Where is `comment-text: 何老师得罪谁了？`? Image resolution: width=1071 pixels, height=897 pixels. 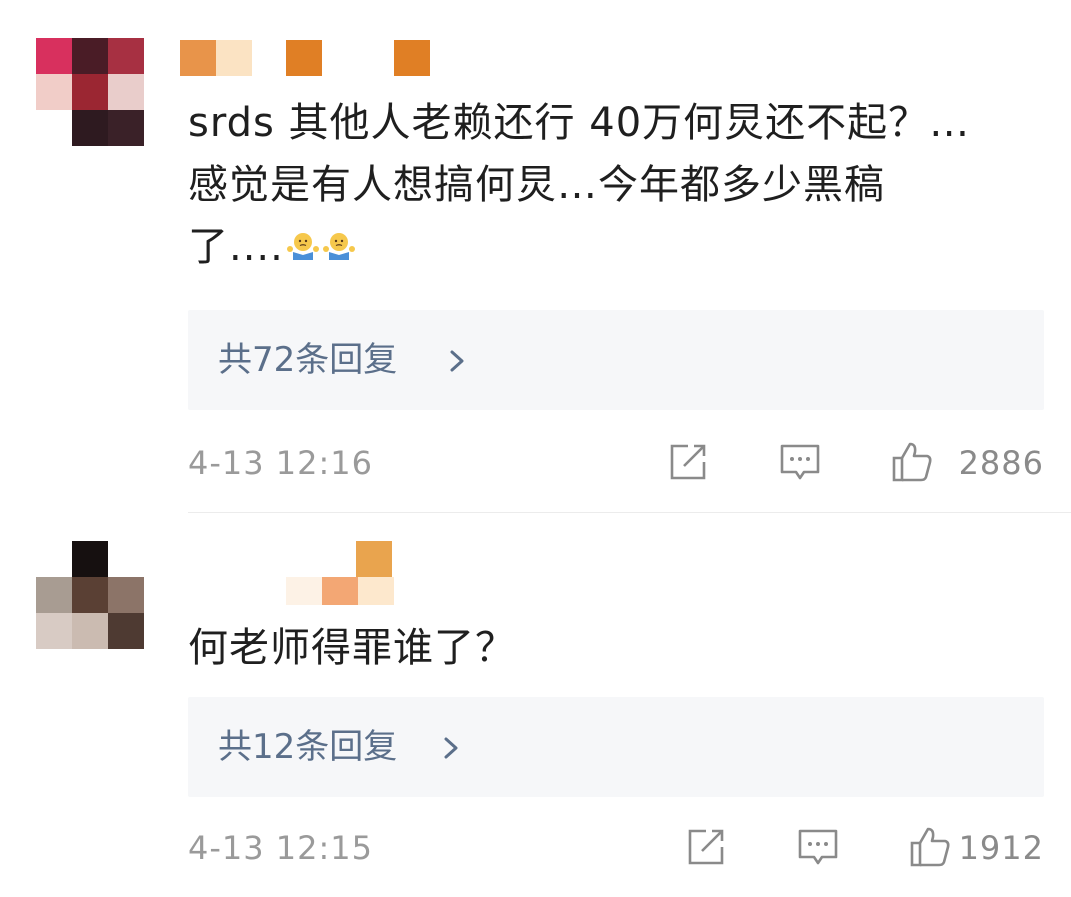
comment-text: 何老师得罪谁了？ is located at coordinates (352, 648).